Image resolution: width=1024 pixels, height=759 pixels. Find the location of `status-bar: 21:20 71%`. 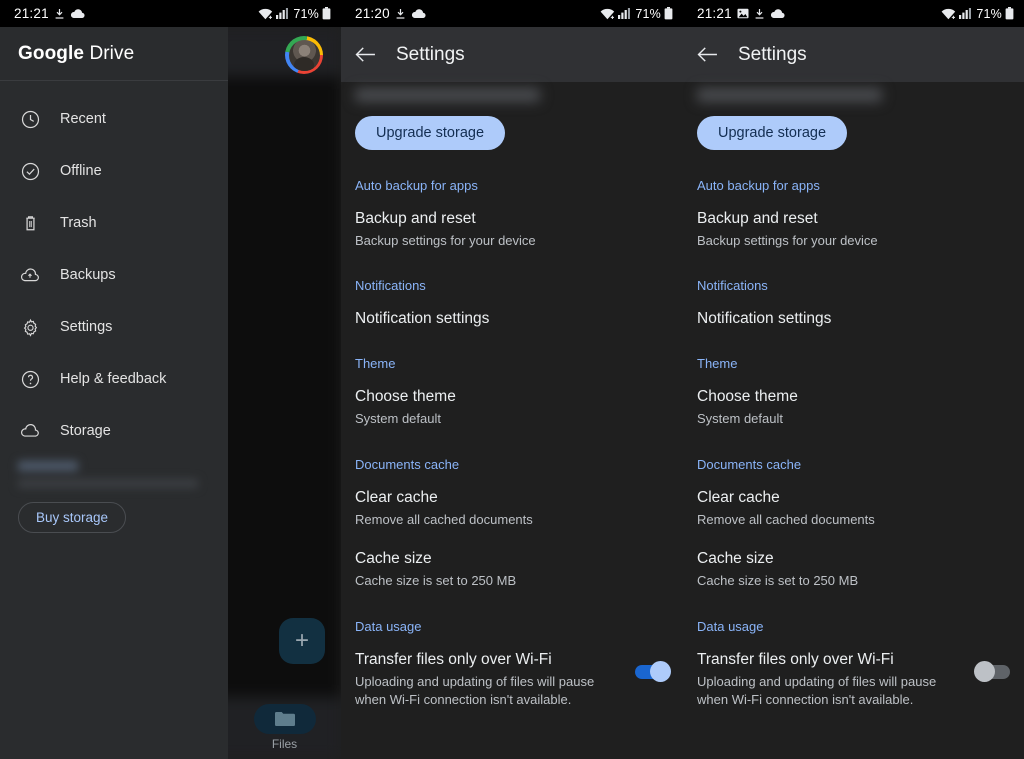

status-bar: 21:20 71% is located at coordinates (512, 13).